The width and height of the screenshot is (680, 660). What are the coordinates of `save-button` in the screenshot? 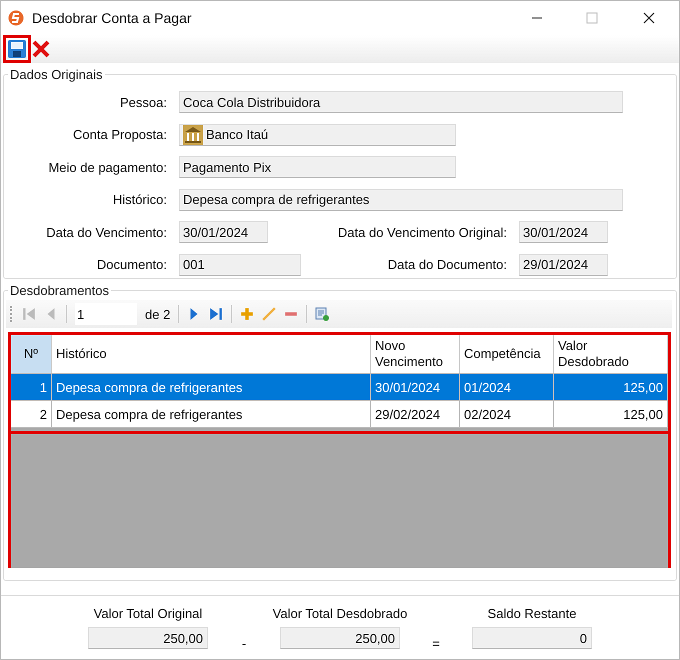 It's located at (17, 49).